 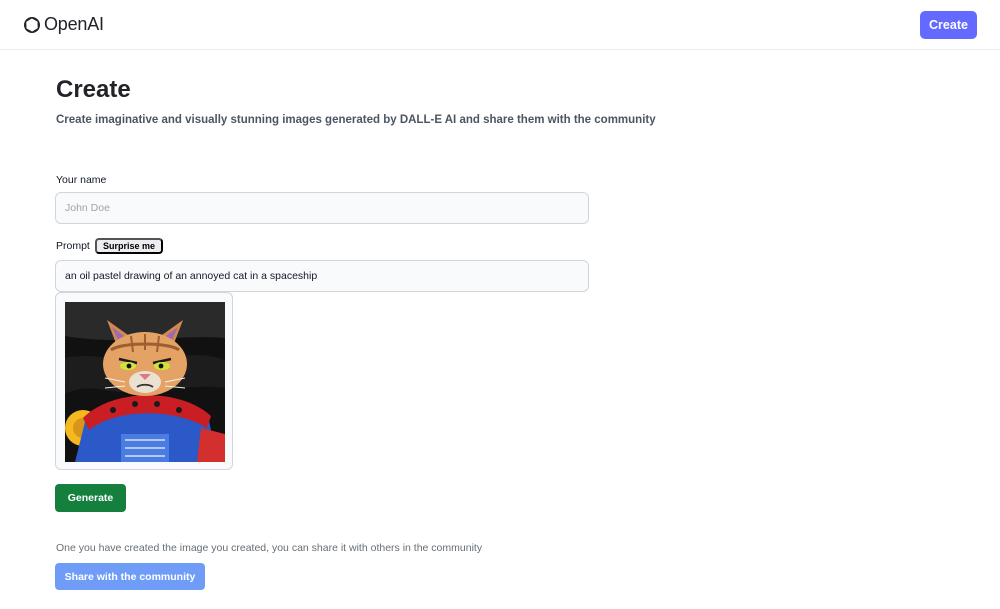 What do you see at coordinates (129, 246) in the screenshot?
I see `surprise-me-button: Surprise me` at bounding box center [129, 246].